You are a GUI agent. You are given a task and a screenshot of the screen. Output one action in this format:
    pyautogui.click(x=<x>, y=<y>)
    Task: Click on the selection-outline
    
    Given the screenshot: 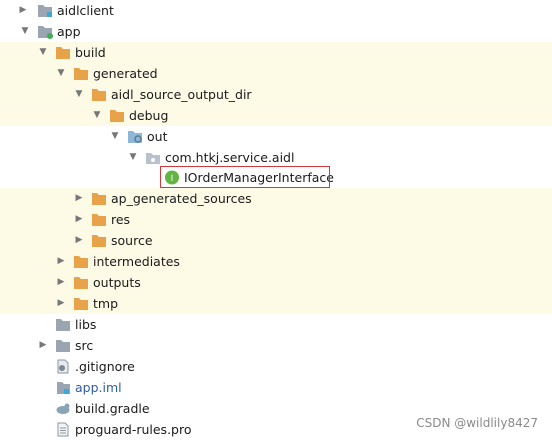 What is the action you would take?
    pyautogui.click(x=245, y=177)
    